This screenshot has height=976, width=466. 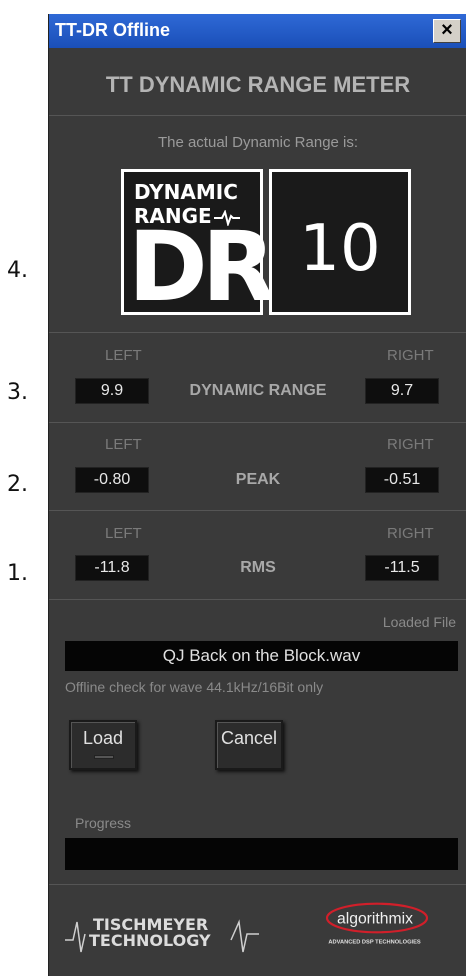 What do you see at coordinates (261, 854) in the screenshot?
I see `progress-bar` at bounding box center [261, 854].